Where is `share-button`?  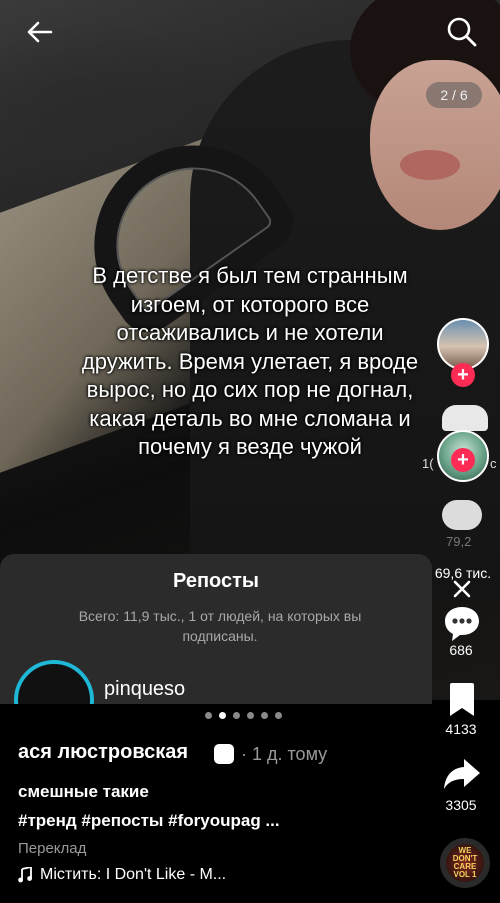 share-button is located at coordinates (462, 774).